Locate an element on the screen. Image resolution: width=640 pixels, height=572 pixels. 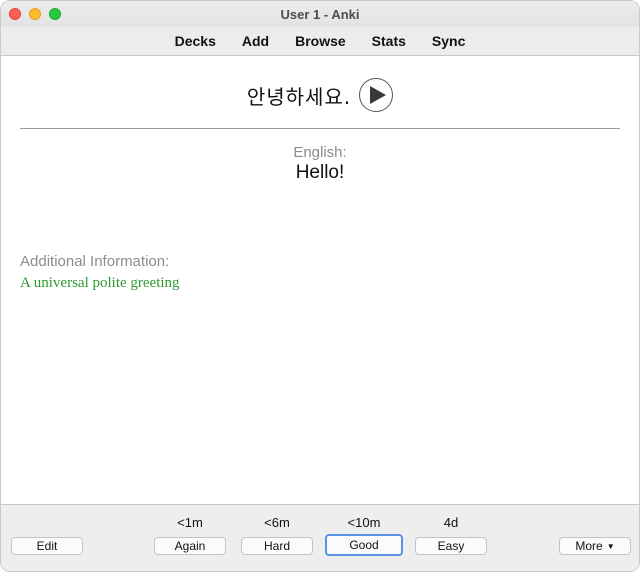
edit-button: Edit is located at coordinates (47, 546).